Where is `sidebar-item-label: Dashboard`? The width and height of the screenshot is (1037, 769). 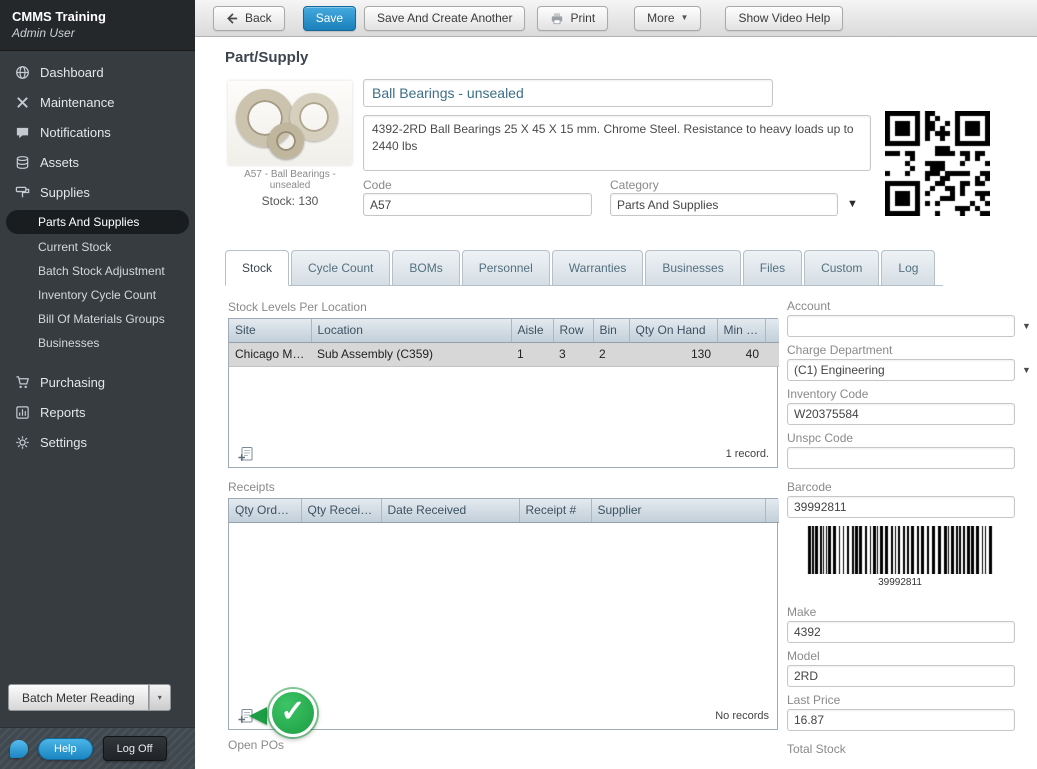 sidebar-item-label: Dashboard is located at coordinates (72, 72).